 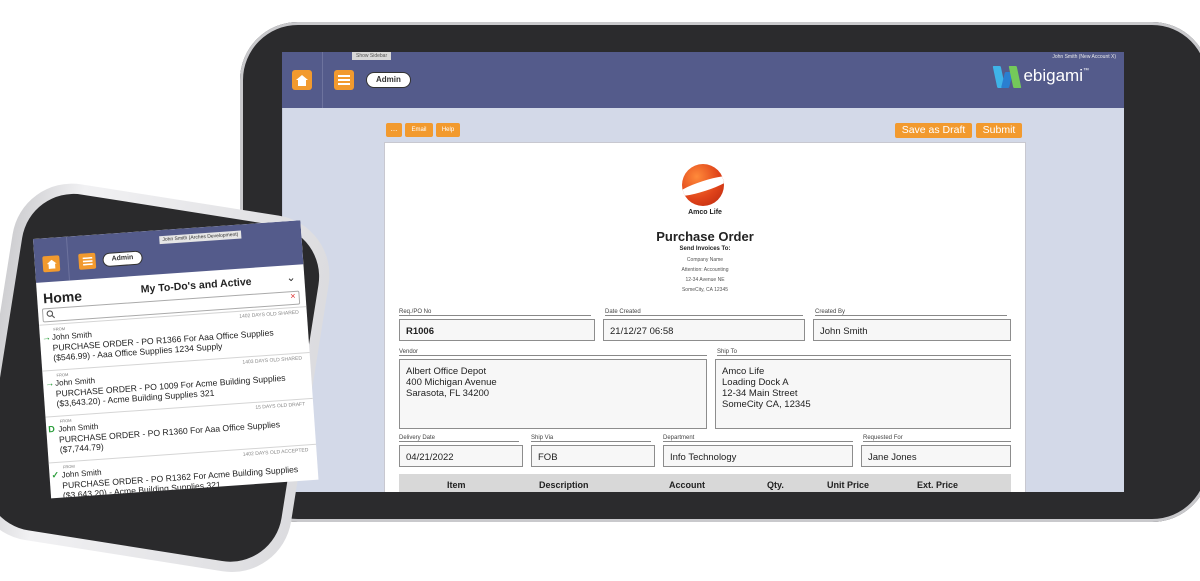 I want to click on address-line: SomeCity, CA 12345, so click(x=705, y=290).